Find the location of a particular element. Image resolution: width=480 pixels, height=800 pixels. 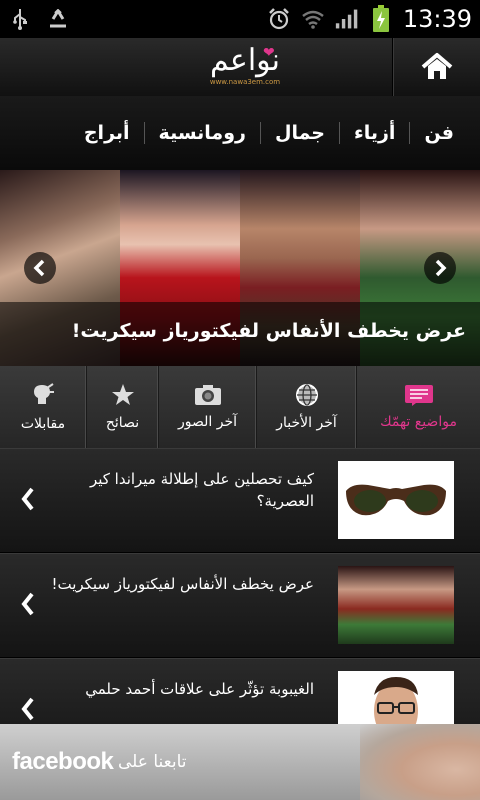

tab-latest-news: آخر الأخبار is located at coordinates (306, 407).